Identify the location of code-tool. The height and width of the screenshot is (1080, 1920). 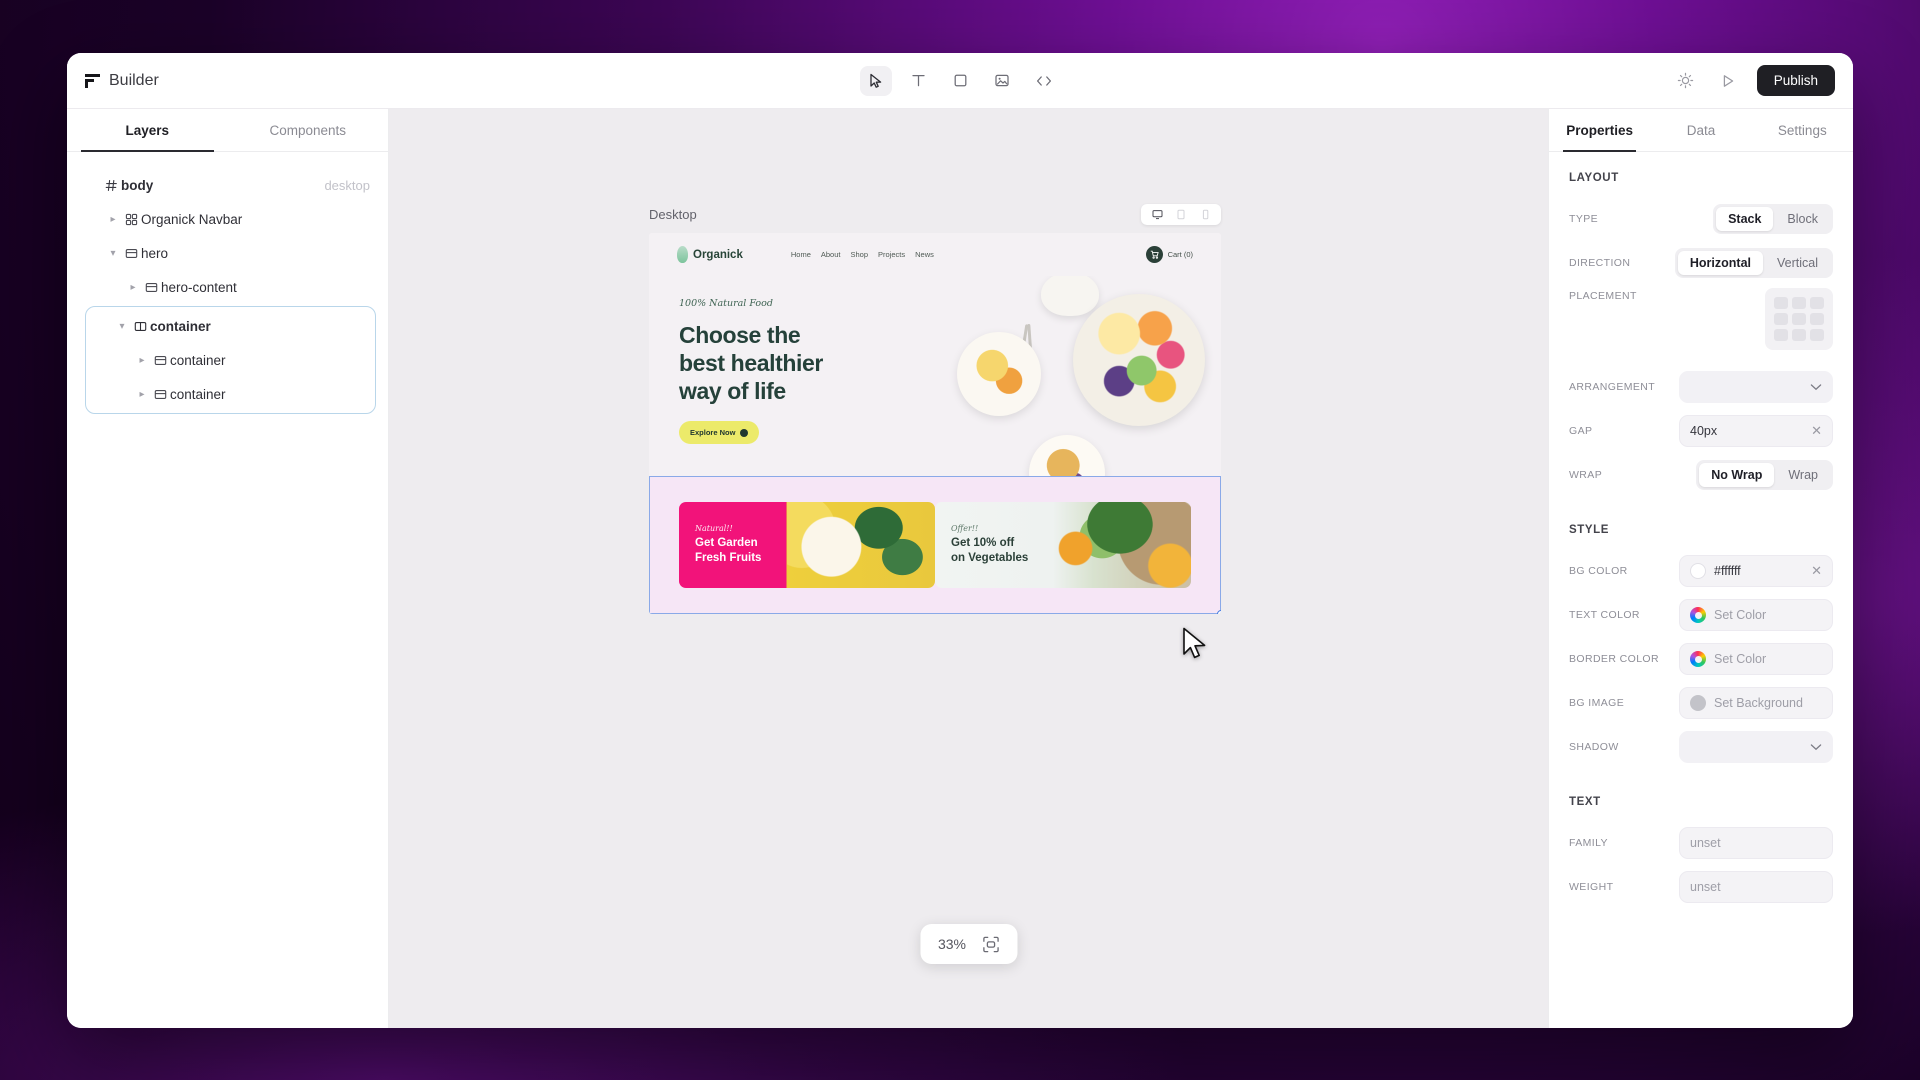
(1044, 81).